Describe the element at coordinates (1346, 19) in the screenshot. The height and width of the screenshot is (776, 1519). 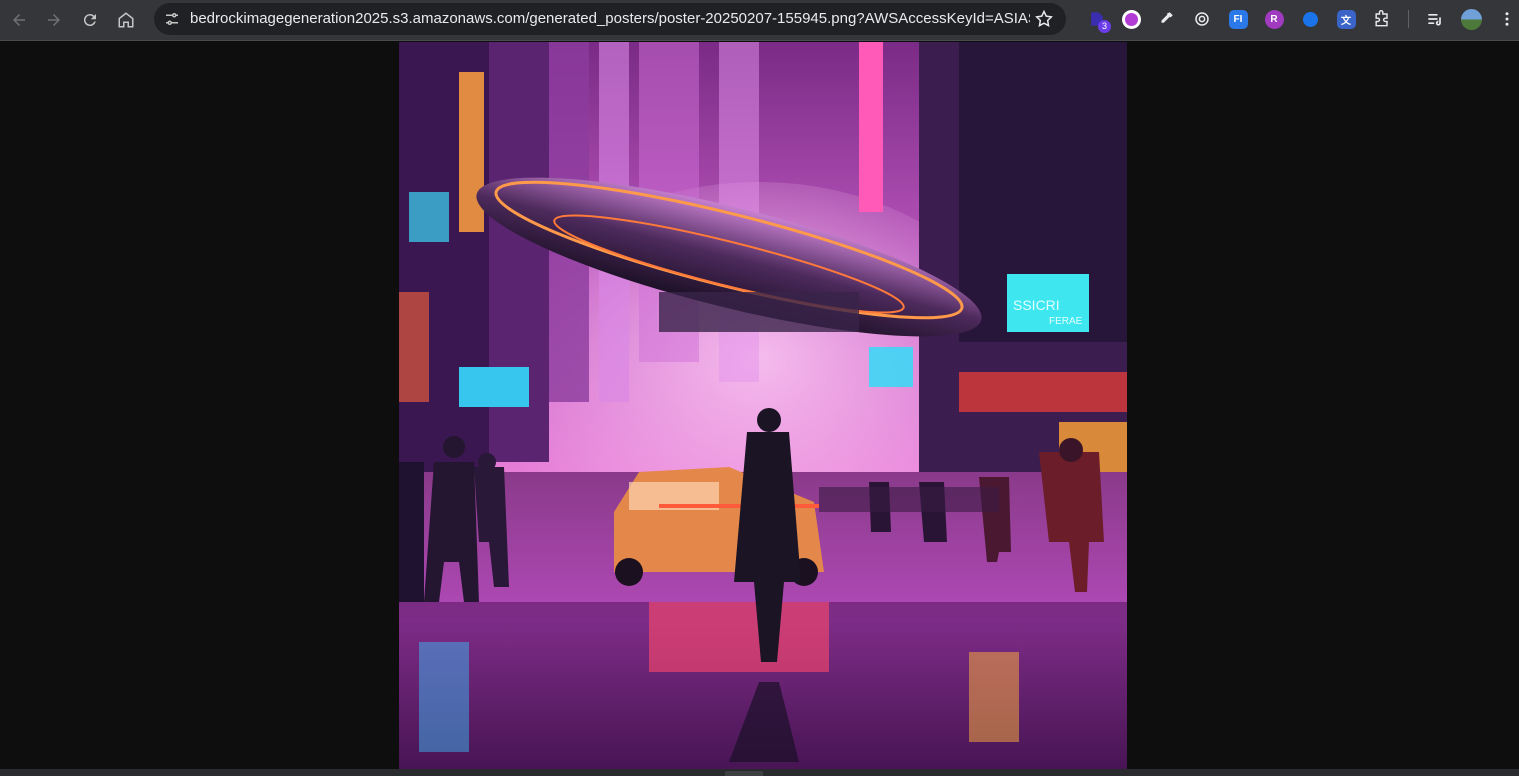
I see `translate-extension-icon: 文` at that location.